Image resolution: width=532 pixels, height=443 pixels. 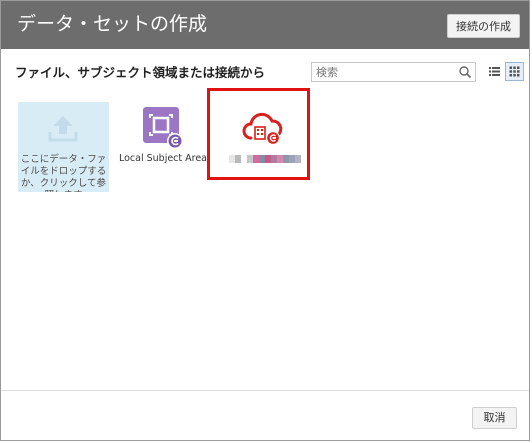 I want to click on grid-view-button, so click(x=514, y=71).